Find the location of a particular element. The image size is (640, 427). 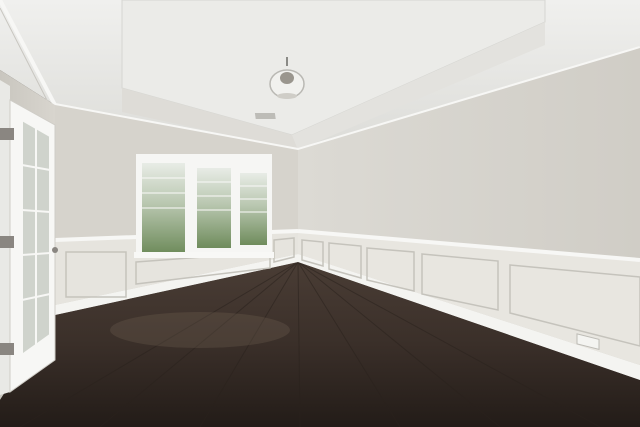

triple-window is located at coordinates (204, 206).